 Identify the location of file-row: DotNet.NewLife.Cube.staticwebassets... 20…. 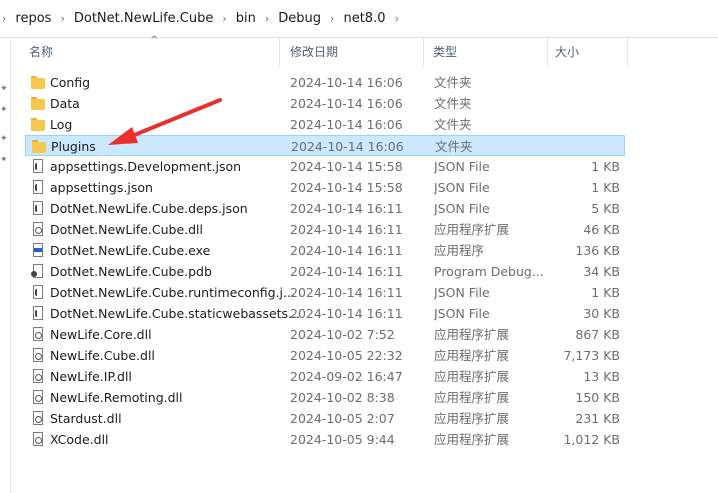
(325, 313).